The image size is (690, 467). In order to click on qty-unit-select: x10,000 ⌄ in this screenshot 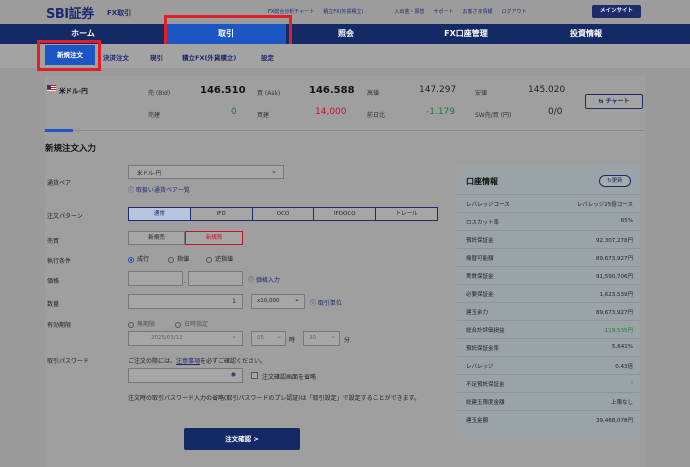, I will do `click(278, 301)`.